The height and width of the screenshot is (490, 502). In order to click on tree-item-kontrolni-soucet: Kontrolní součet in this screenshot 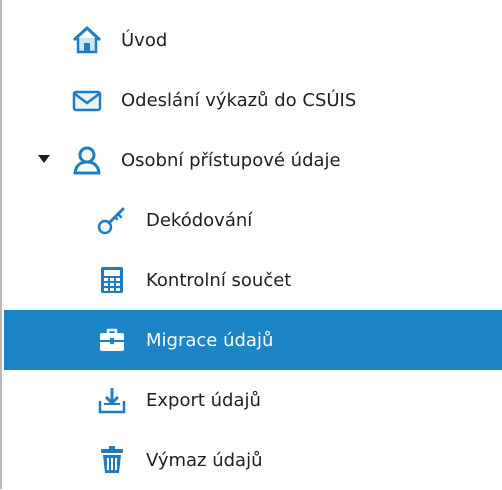, I will do `click(253, 280)`.